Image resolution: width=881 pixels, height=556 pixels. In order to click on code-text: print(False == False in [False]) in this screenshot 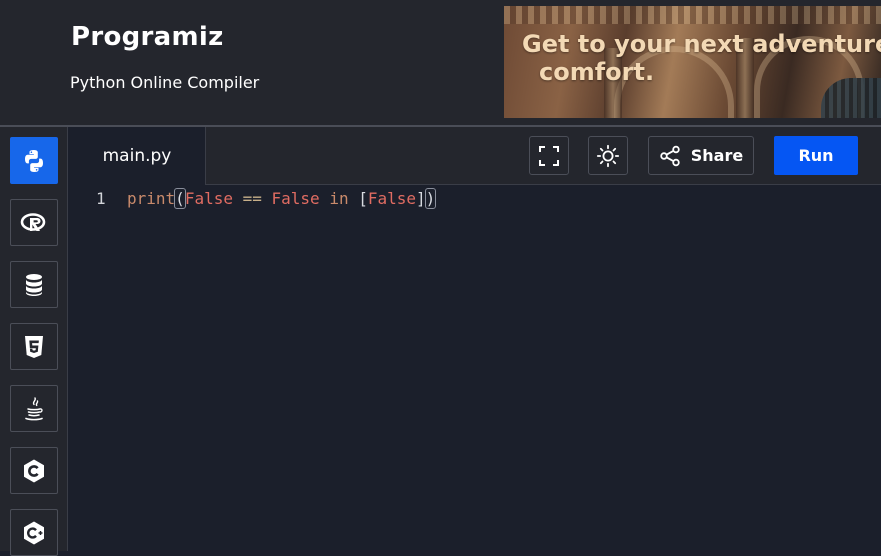, I will do `click(282, 199)`.